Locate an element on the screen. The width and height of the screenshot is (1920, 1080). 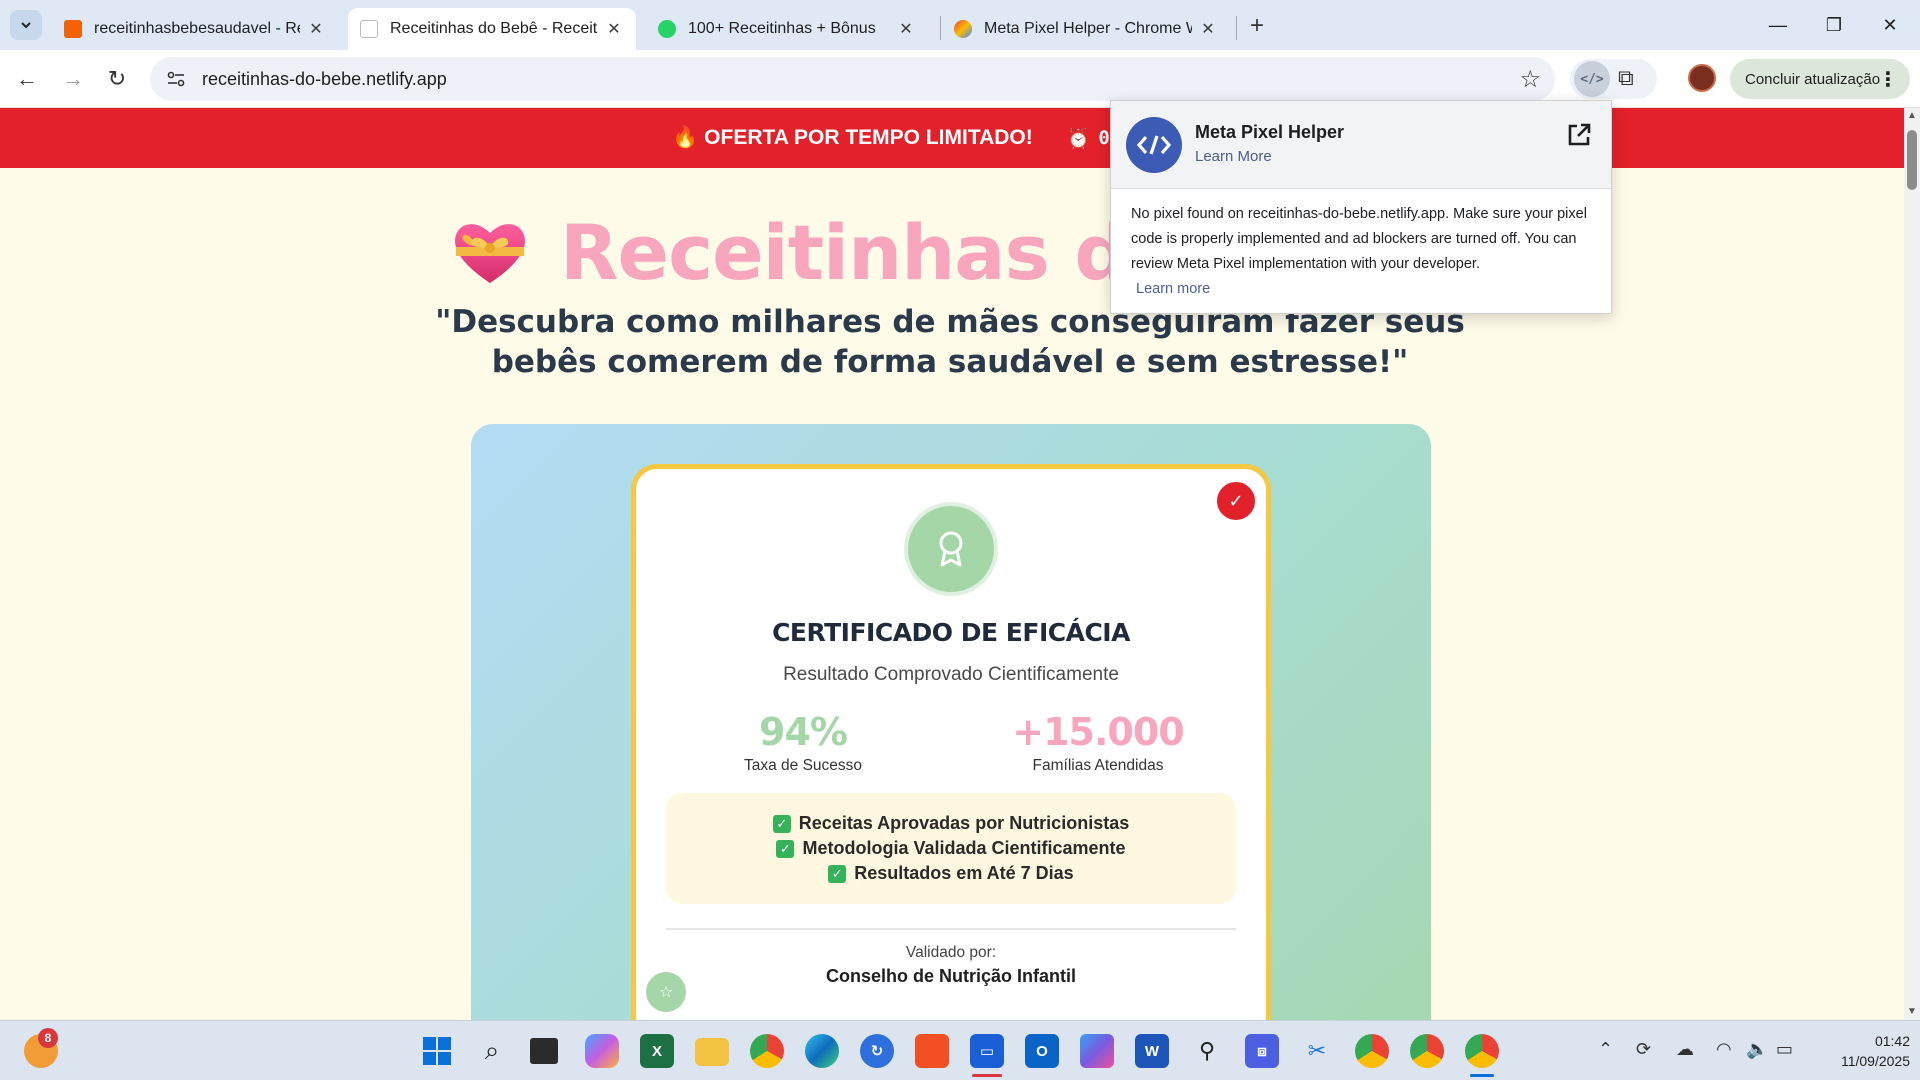
stat-families: +15.000 Famílias Atendidas is located at coordinates (1098, 742).